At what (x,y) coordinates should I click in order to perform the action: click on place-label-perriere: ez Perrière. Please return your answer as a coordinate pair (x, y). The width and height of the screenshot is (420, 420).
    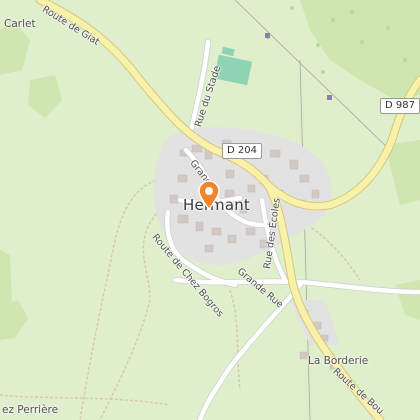
    Looking at the image, I should click on (30, 410).